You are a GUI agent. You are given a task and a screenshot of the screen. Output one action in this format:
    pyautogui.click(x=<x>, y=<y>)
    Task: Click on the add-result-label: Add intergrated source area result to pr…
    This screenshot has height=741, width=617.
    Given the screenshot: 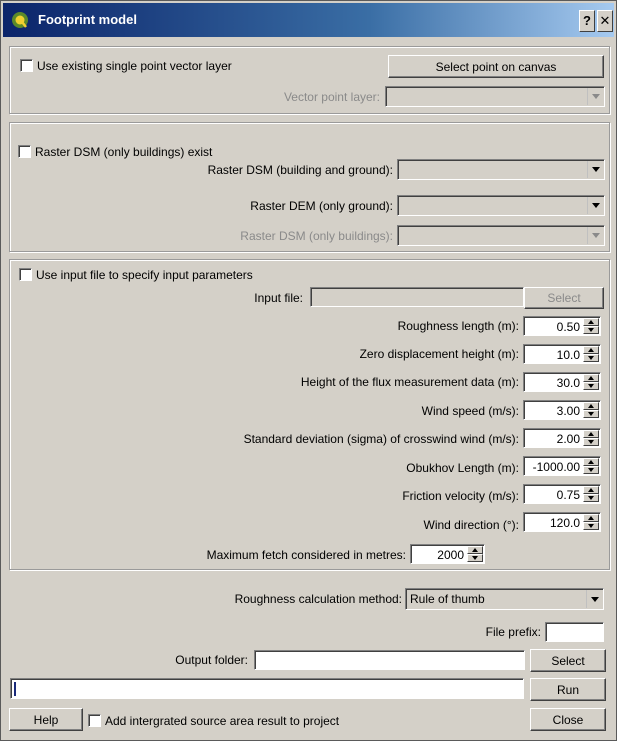 What is the action you would take?
    pyautogui.click(x=222, y=721)
    